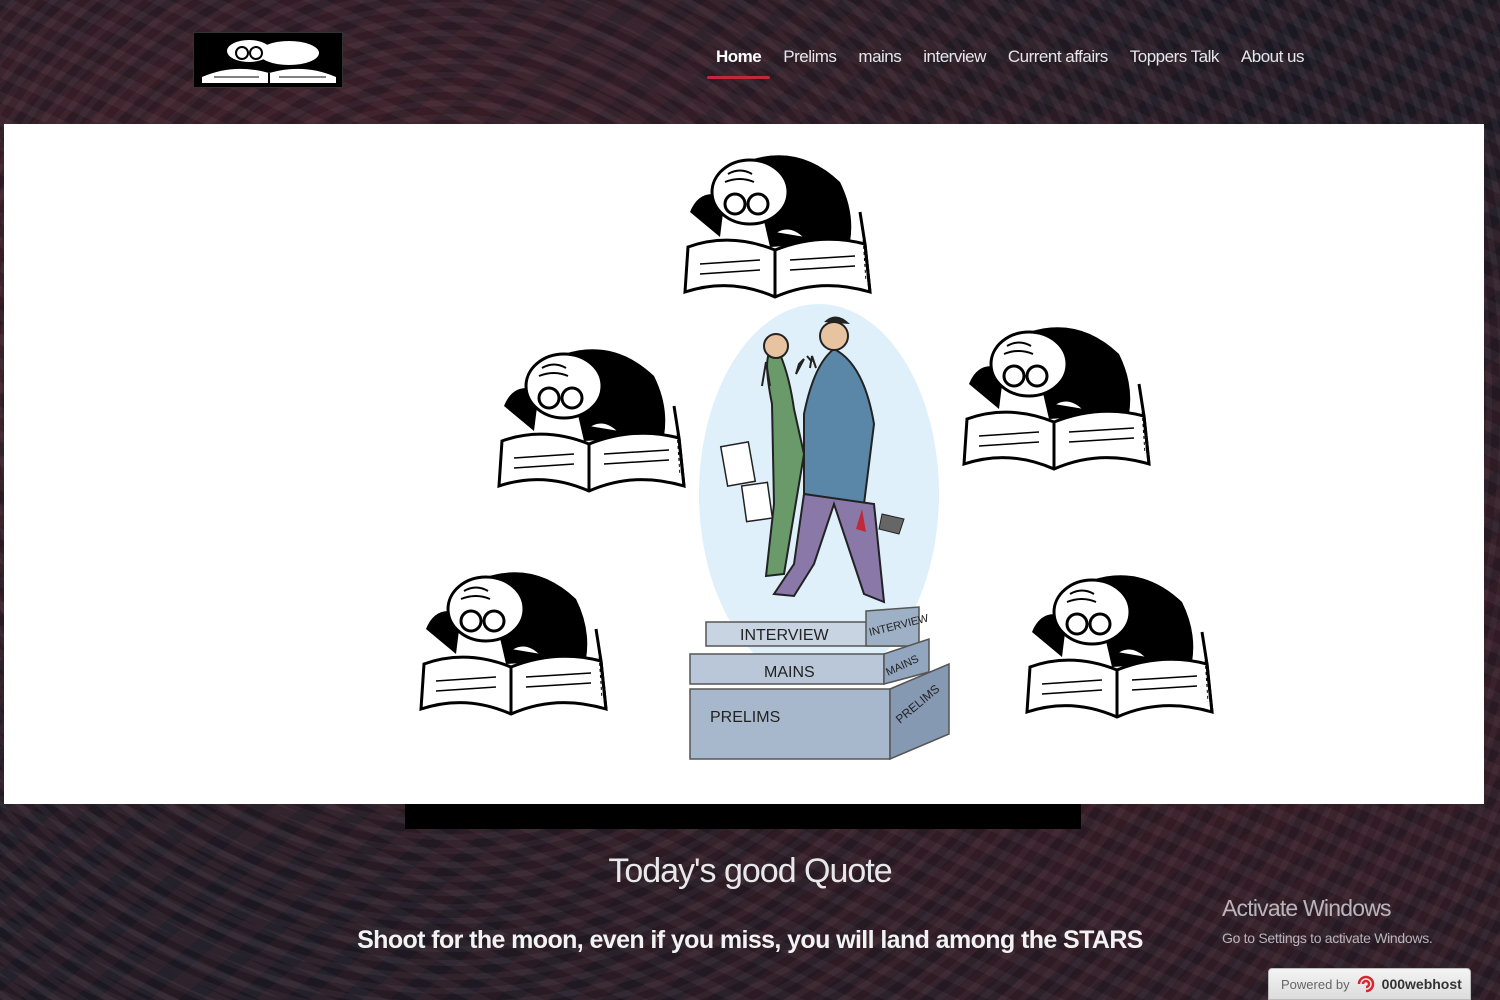  What do you see at coordinates (738, 63) in the screenshot?
I see `nav-home: Home` at bounding box center [738, 63].